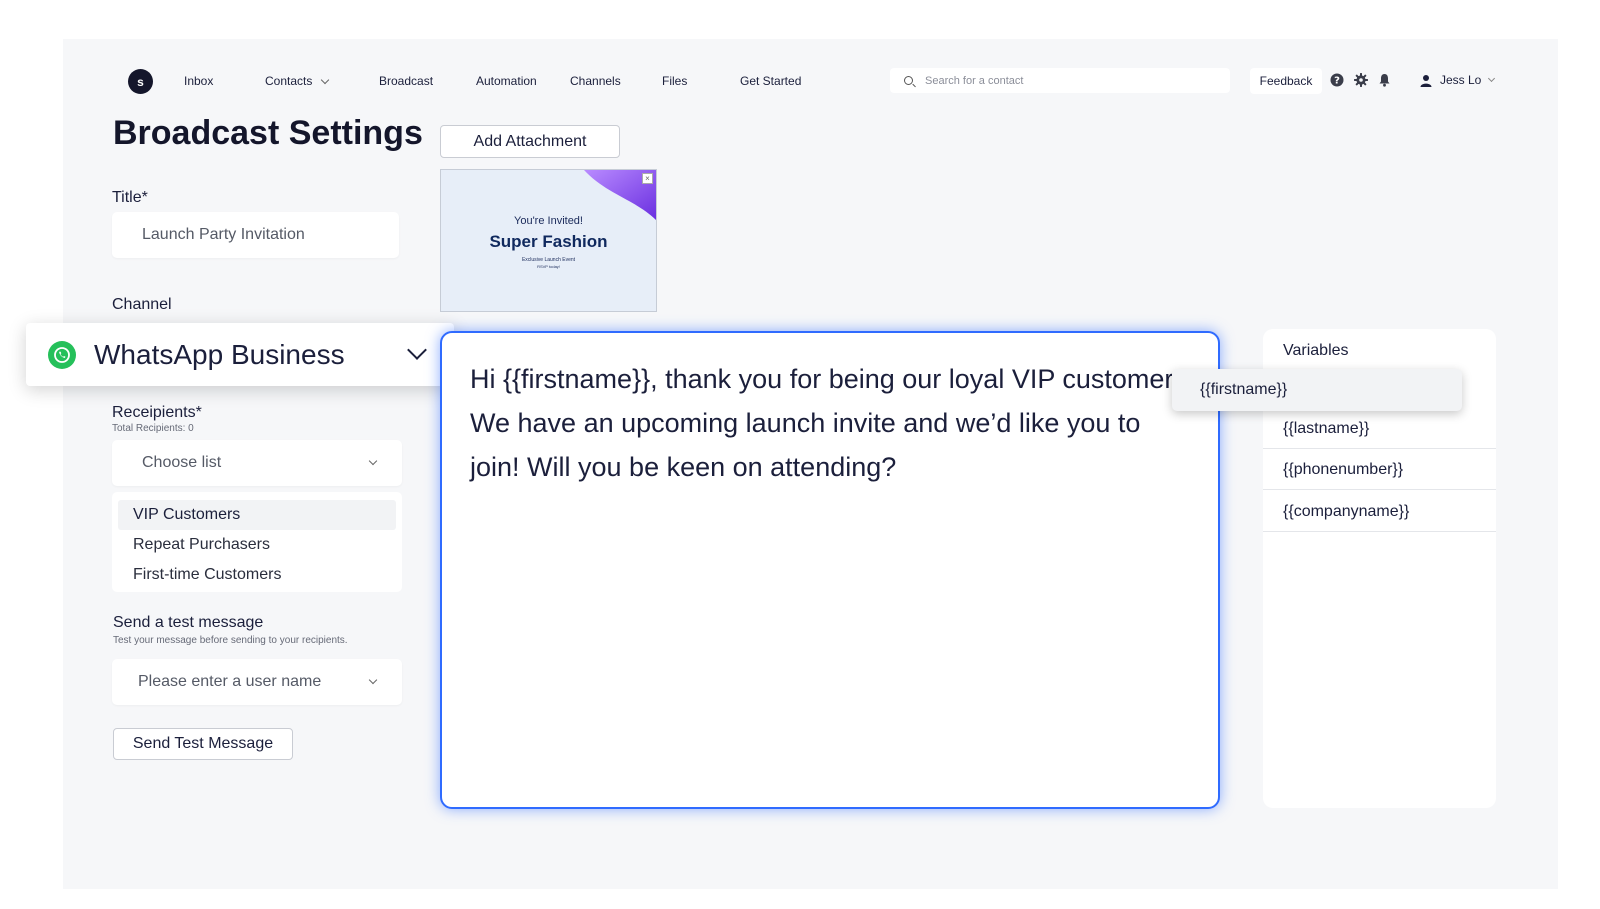 This screenshot has height=909, width=1600. Describe the element at coordinates (1379, 429) in the screenshot. I see `variable-lastname: {{lastname}}` at that location.